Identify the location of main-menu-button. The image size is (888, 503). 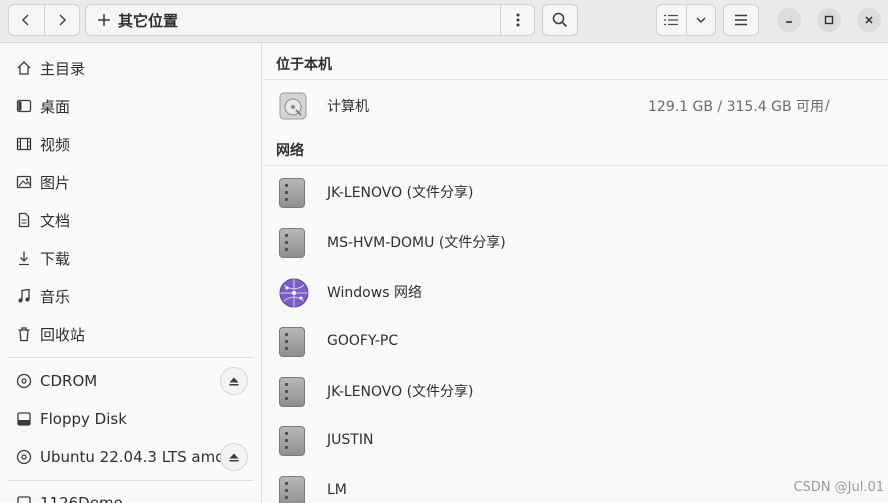
(741, 20).